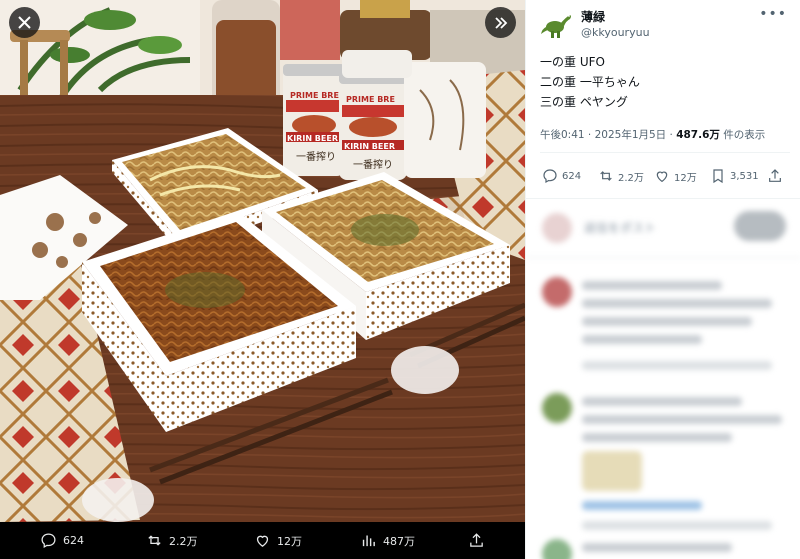 This screenshot has width=800, height=559. I want to click on bookmark-button: 3,531, so click(734, 176).